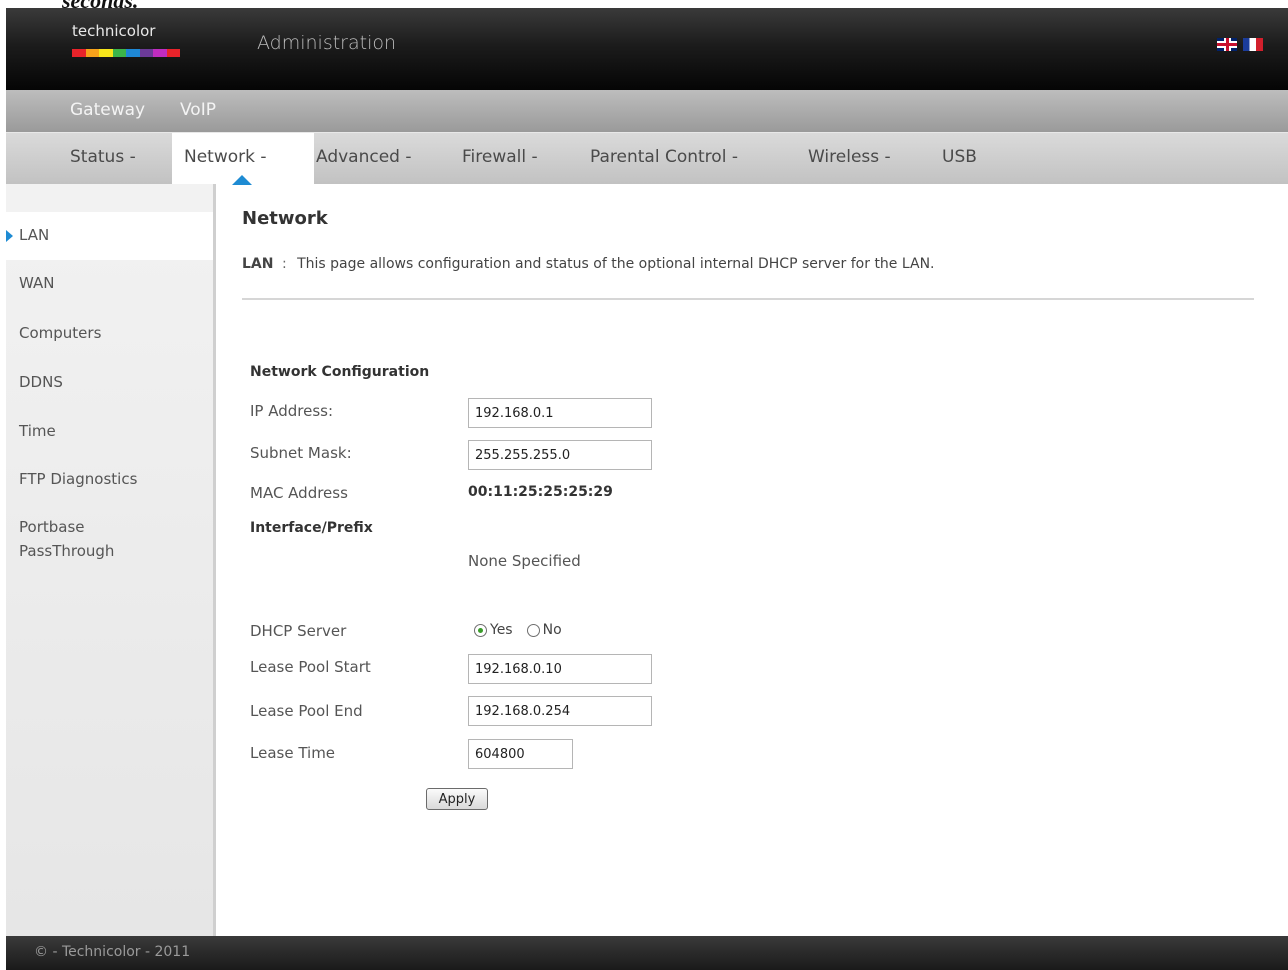 The image size is (1288, 970). I want to click on sidebar-item-label: Portbase, so click(52, 527).